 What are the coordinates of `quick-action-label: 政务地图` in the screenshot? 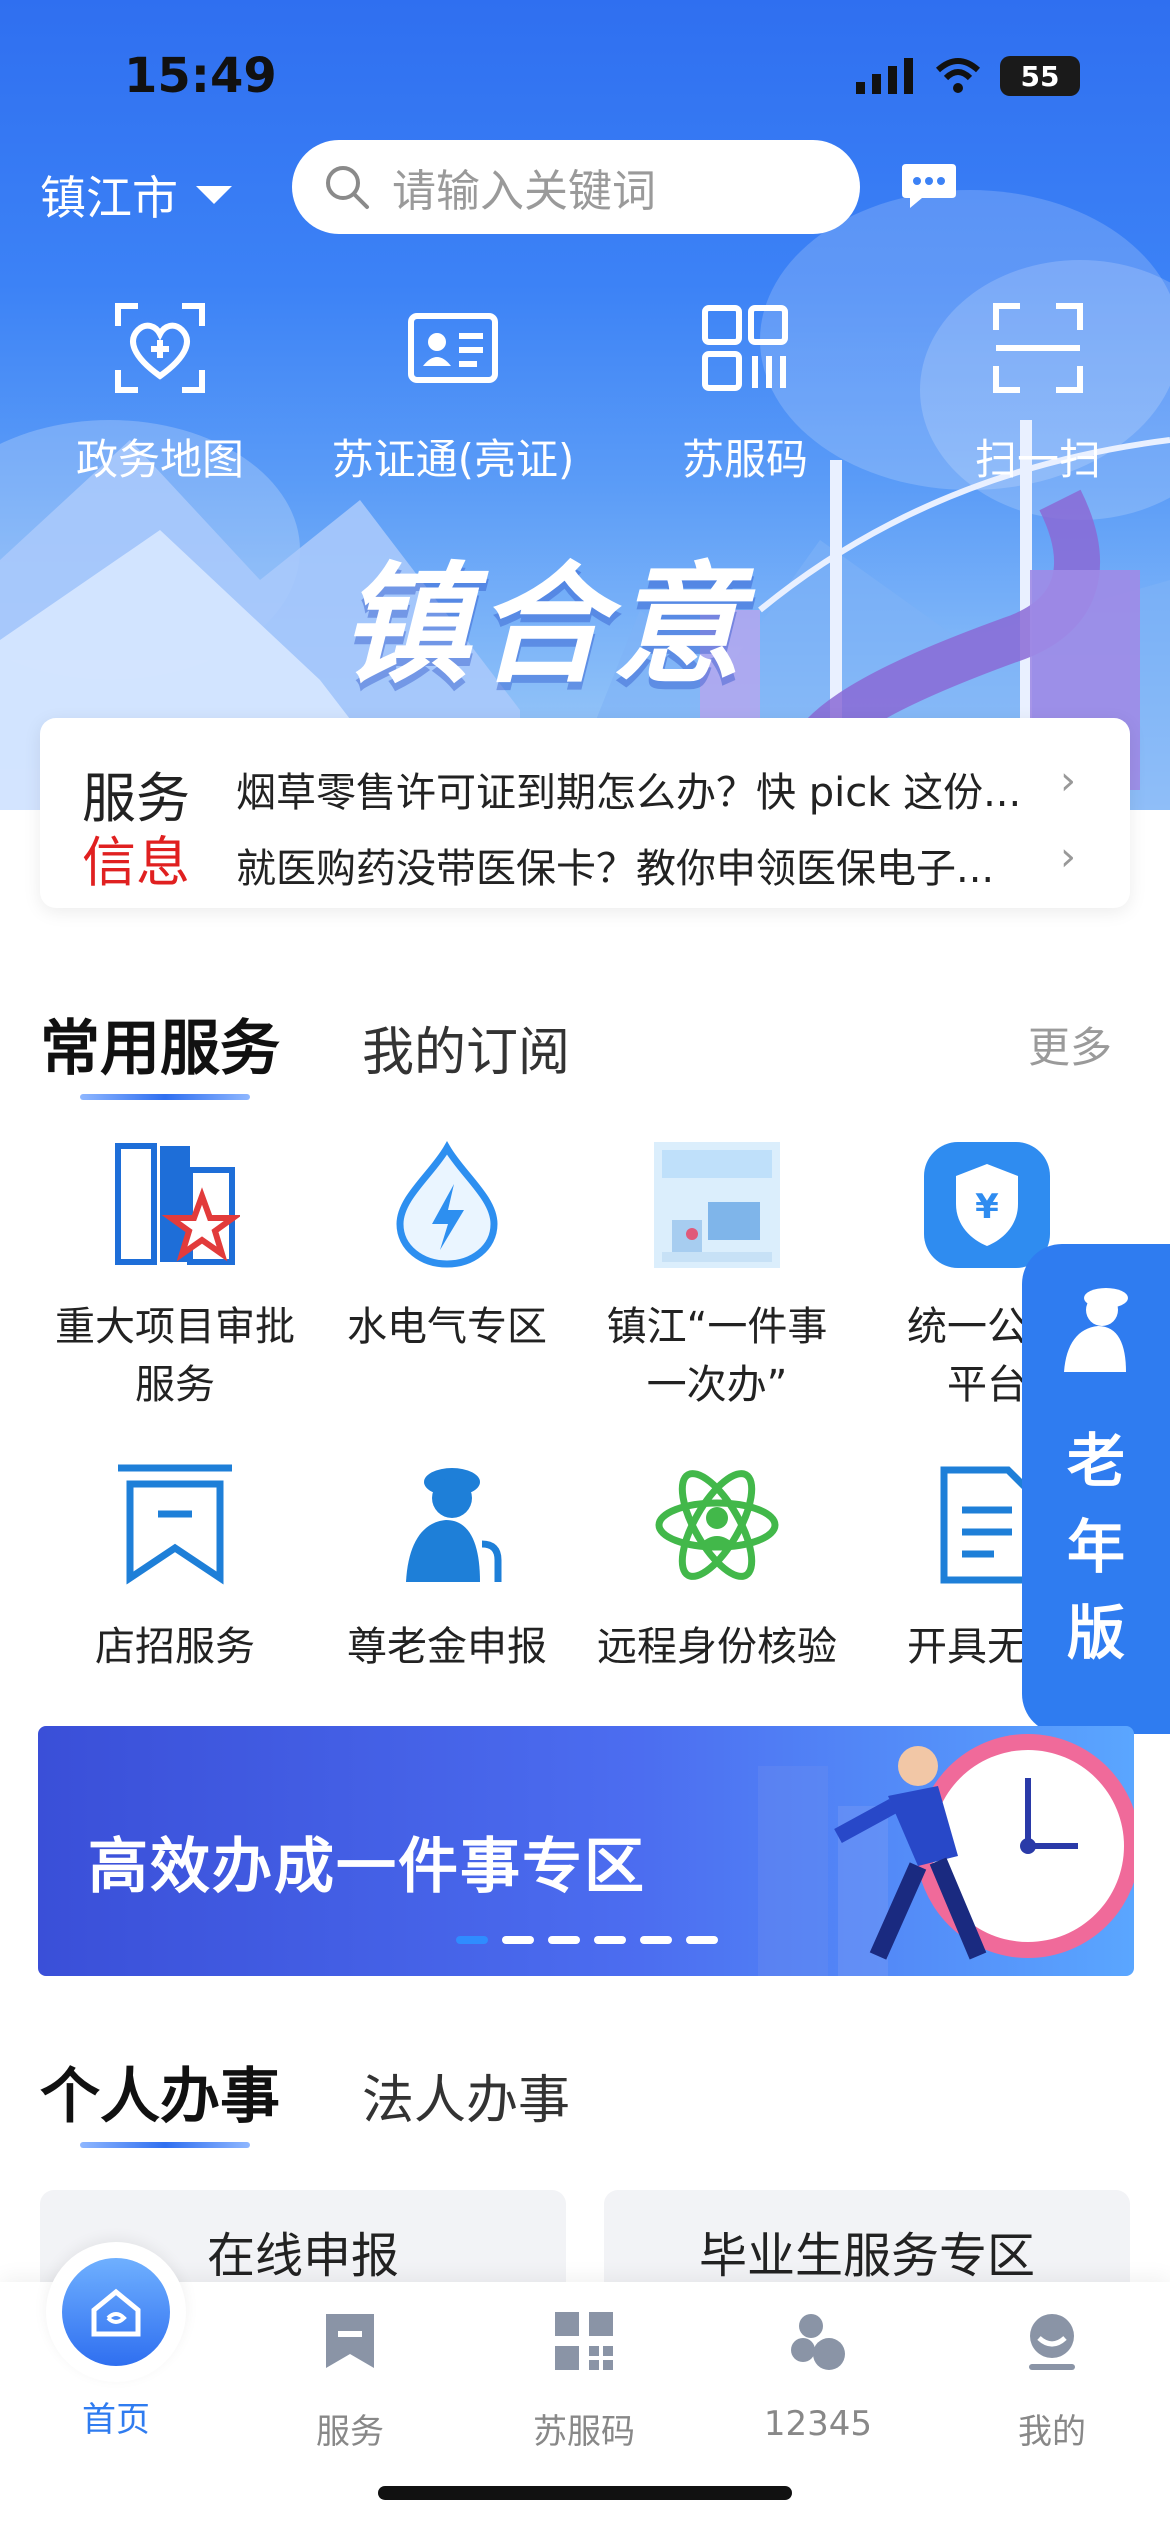 It's located at (159, 459).